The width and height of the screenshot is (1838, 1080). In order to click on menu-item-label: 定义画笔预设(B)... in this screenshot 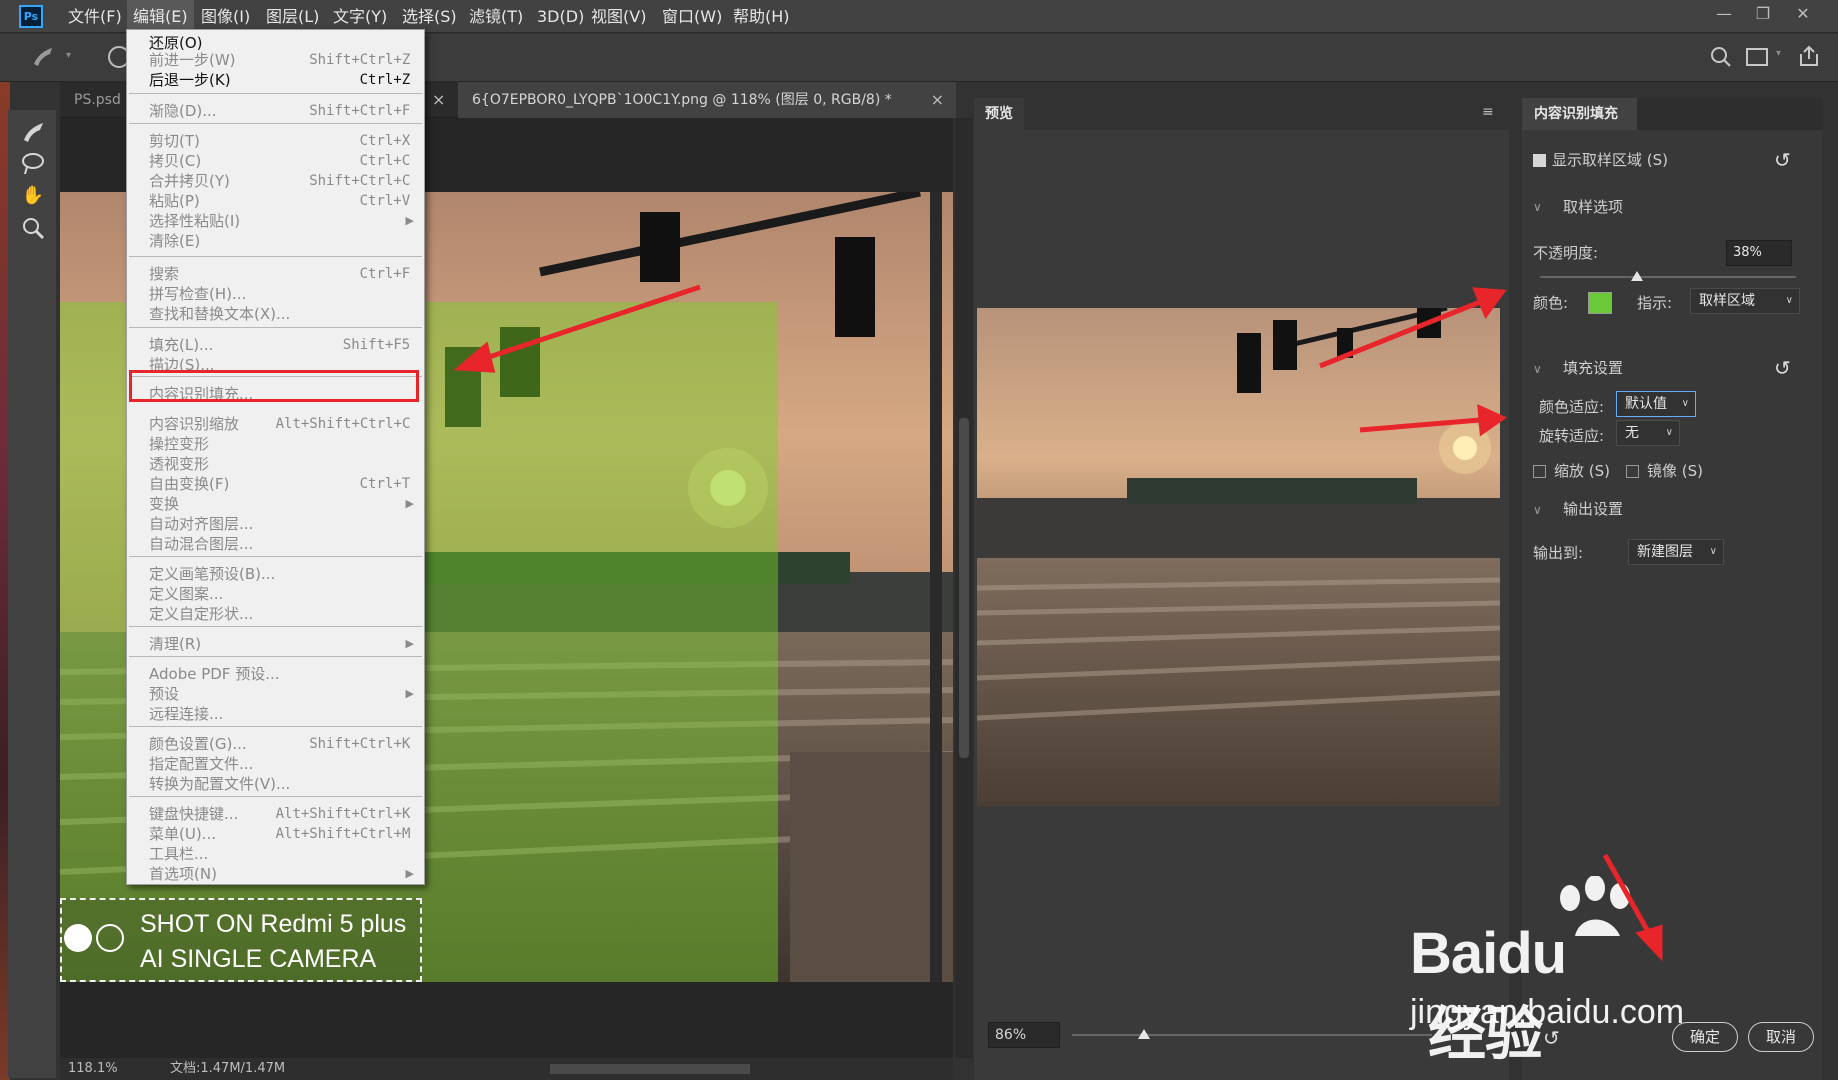, I will do `click(212, 574)`.